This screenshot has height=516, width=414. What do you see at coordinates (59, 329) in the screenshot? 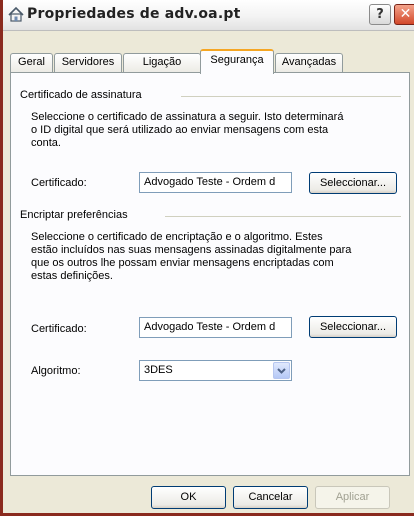
I see `encryption-certificate-label: Certificado:` at bounding box center [59, 329].